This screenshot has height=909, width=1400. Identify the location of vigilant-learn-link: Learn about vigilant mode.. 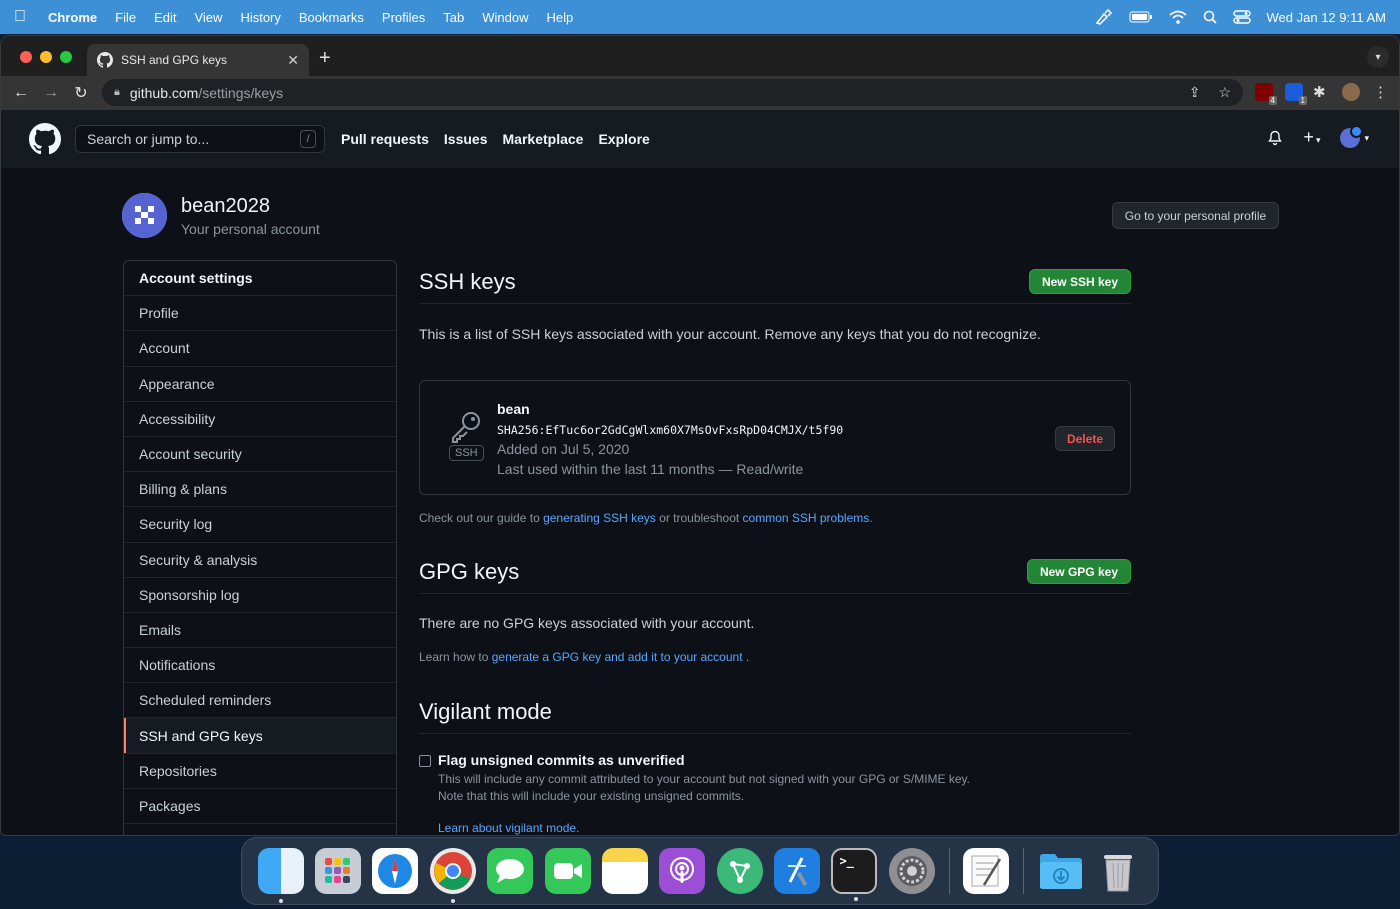
(738, 828).